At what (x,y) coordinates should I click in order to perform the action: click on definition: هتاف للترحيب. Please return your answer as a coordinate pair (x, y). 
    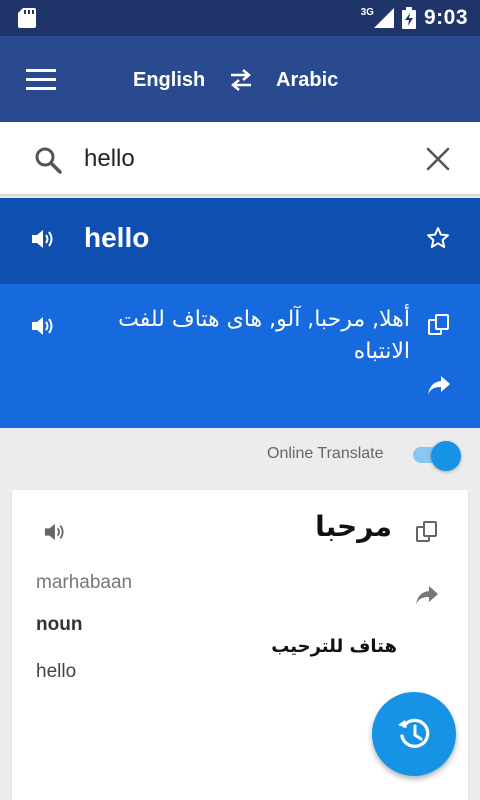
    Looking at the image, I should click on (334, 646).